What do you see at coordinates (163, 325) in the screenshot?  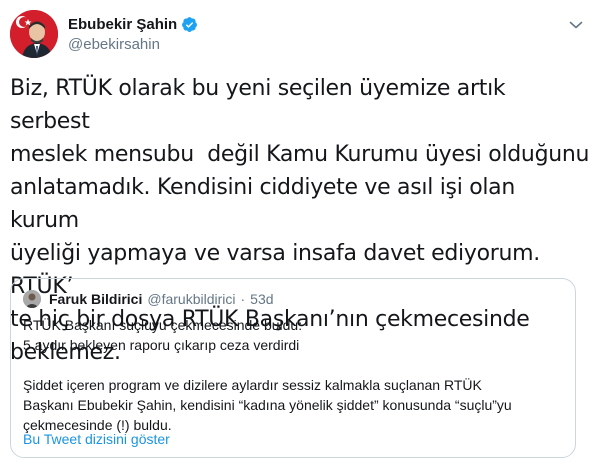 I see `quoted-line: RTÜK Başkanı suçluyu çekmecesinde buldu:` at bounding box center [163, 325].